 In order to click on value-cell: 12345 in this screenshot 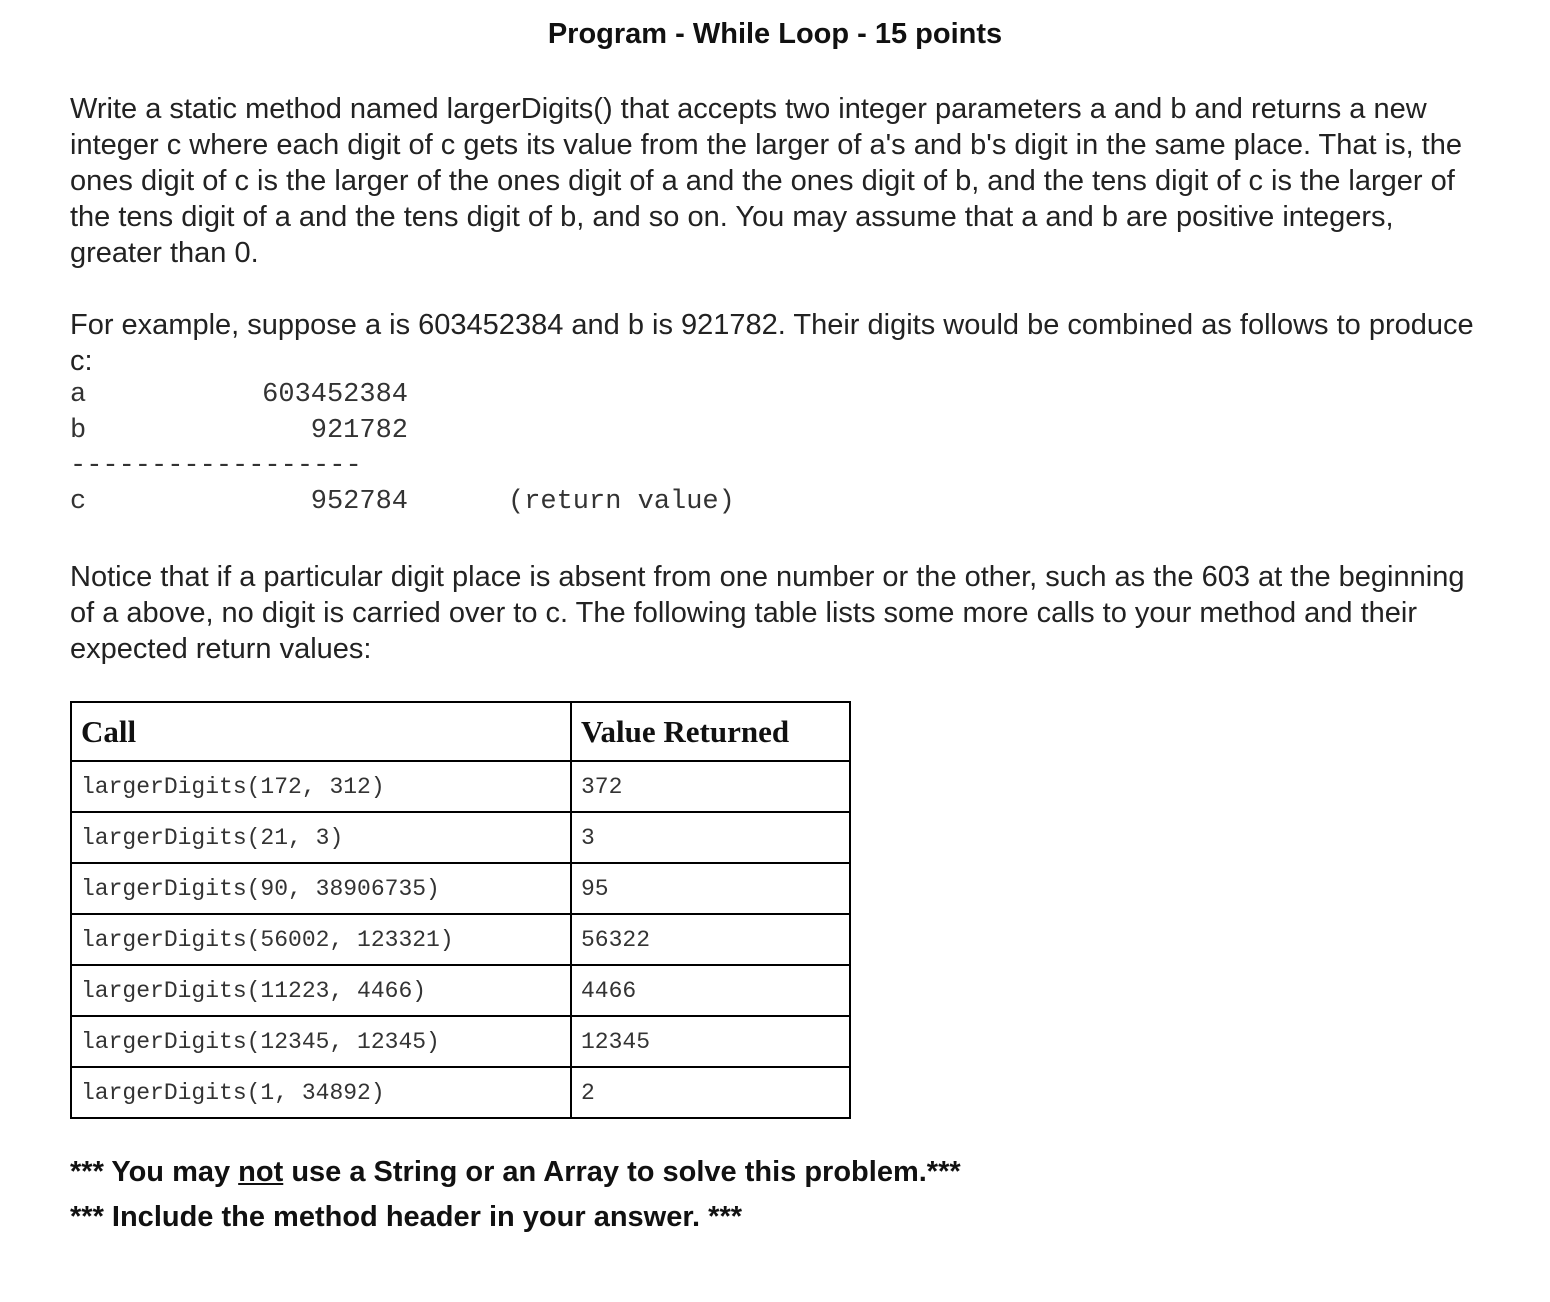, I will do `click(710, 1041)`.